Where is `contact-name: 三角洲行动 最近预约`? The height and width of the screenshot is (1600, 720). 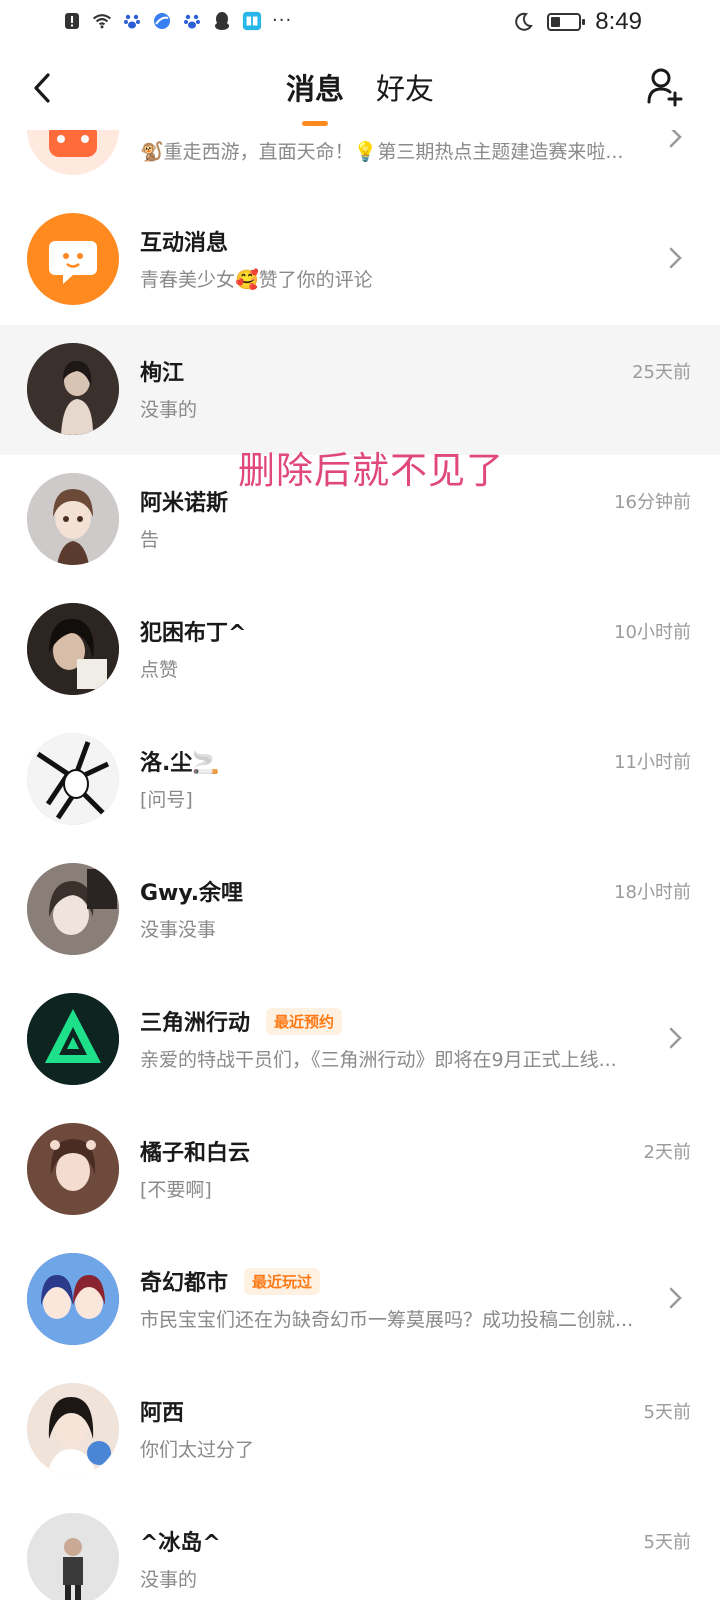
contact-name: 三角洲行动 最近预约 is located at coordinates (241, 1021).